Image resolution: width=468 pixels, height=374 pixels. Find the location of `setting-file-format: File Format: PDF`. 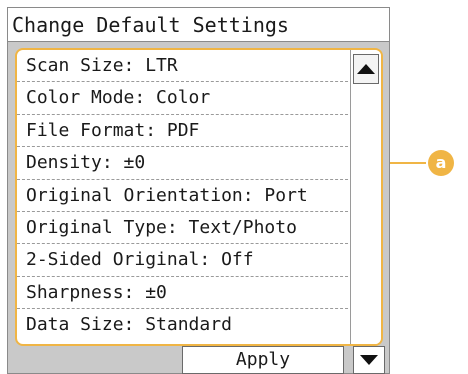

setting-file-format: File Format: PDF is located at coordinates (185, 131).